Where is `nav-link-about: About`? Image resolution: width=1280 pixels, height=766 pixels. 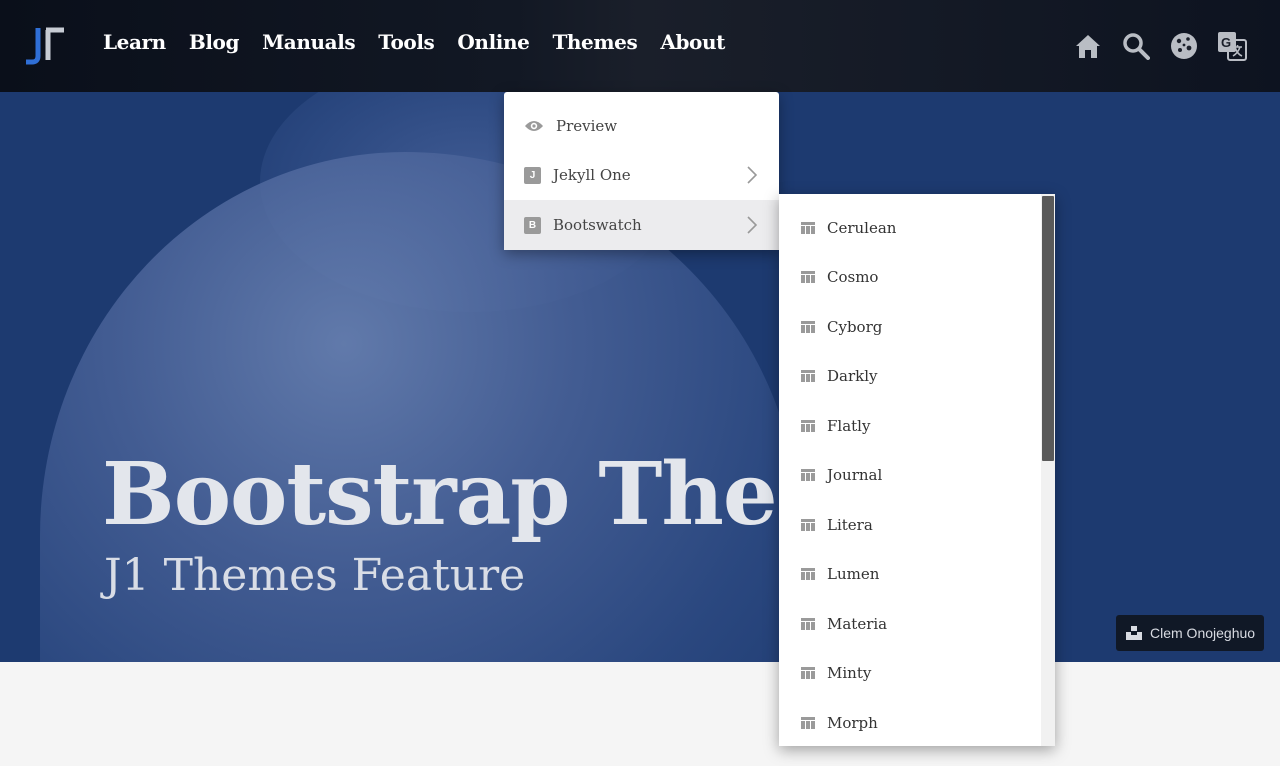
nav-link-about: About is located at coordinates (692, 42).